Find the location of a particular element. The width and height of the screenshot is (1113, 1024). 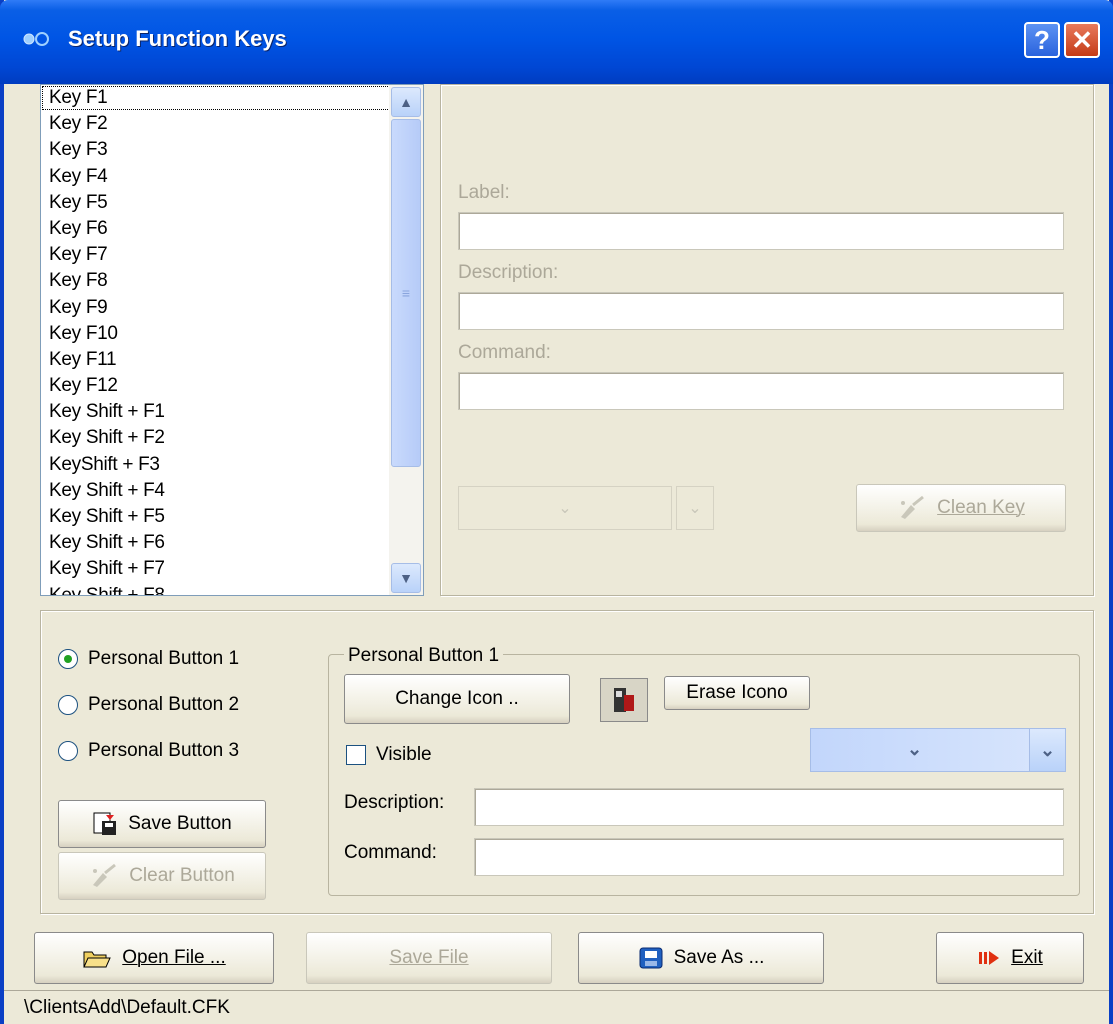

visible-label: Visible is located at coordinates (404, 754).